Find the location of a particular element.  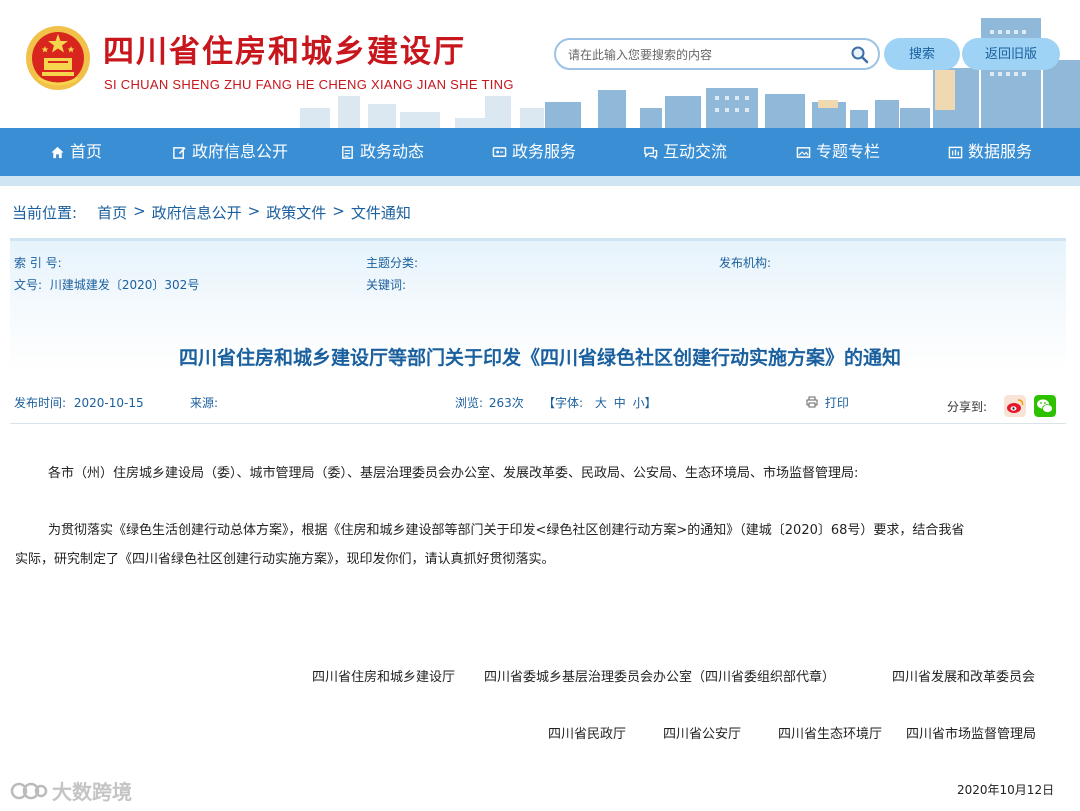

font-large-button: 大 is located at coordinates (601, 403).